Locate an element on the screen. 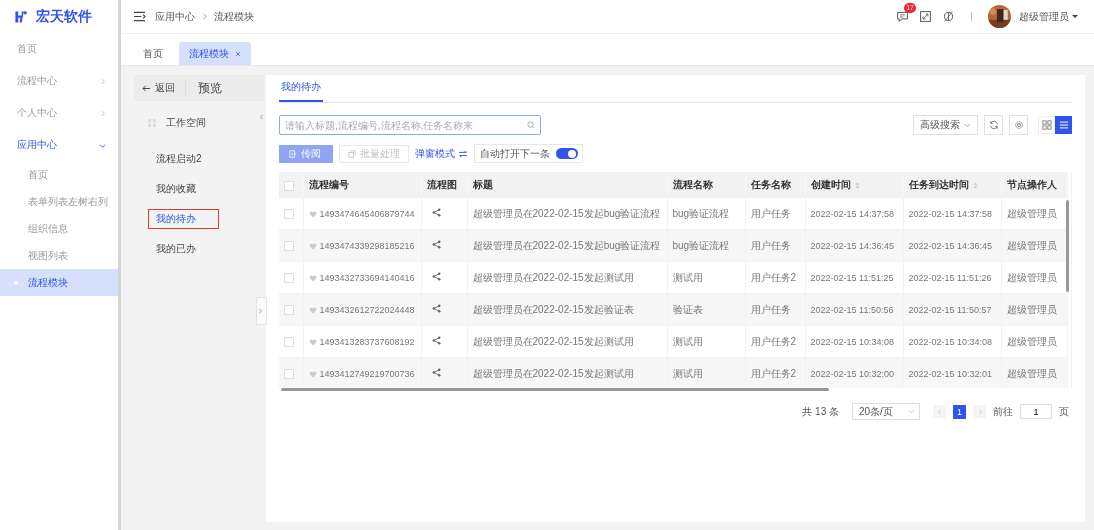 The image size is (1094, 530). list-view-button is located at coordinates (1063, 125).